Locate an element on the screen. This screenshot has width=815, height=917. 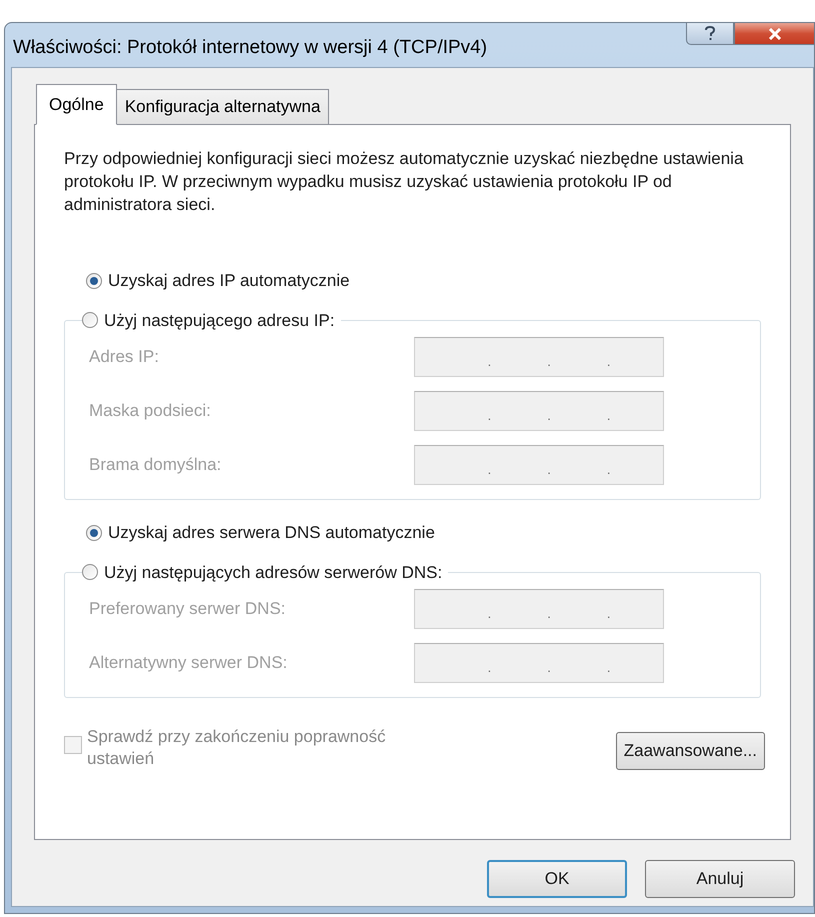
help-icon is located at coordinates (710, 33).